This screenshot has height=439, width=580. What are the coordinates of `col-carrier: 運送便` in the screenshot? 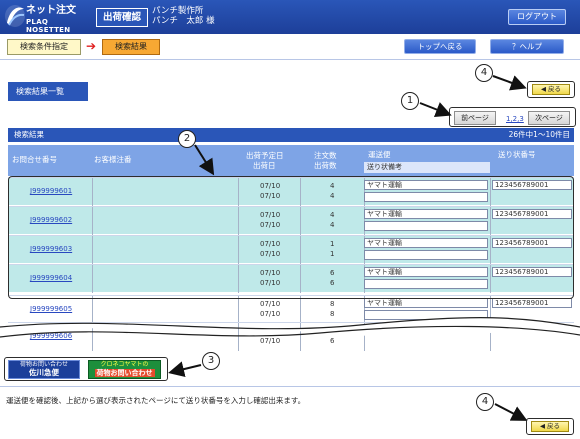 It's located at (379, 154).